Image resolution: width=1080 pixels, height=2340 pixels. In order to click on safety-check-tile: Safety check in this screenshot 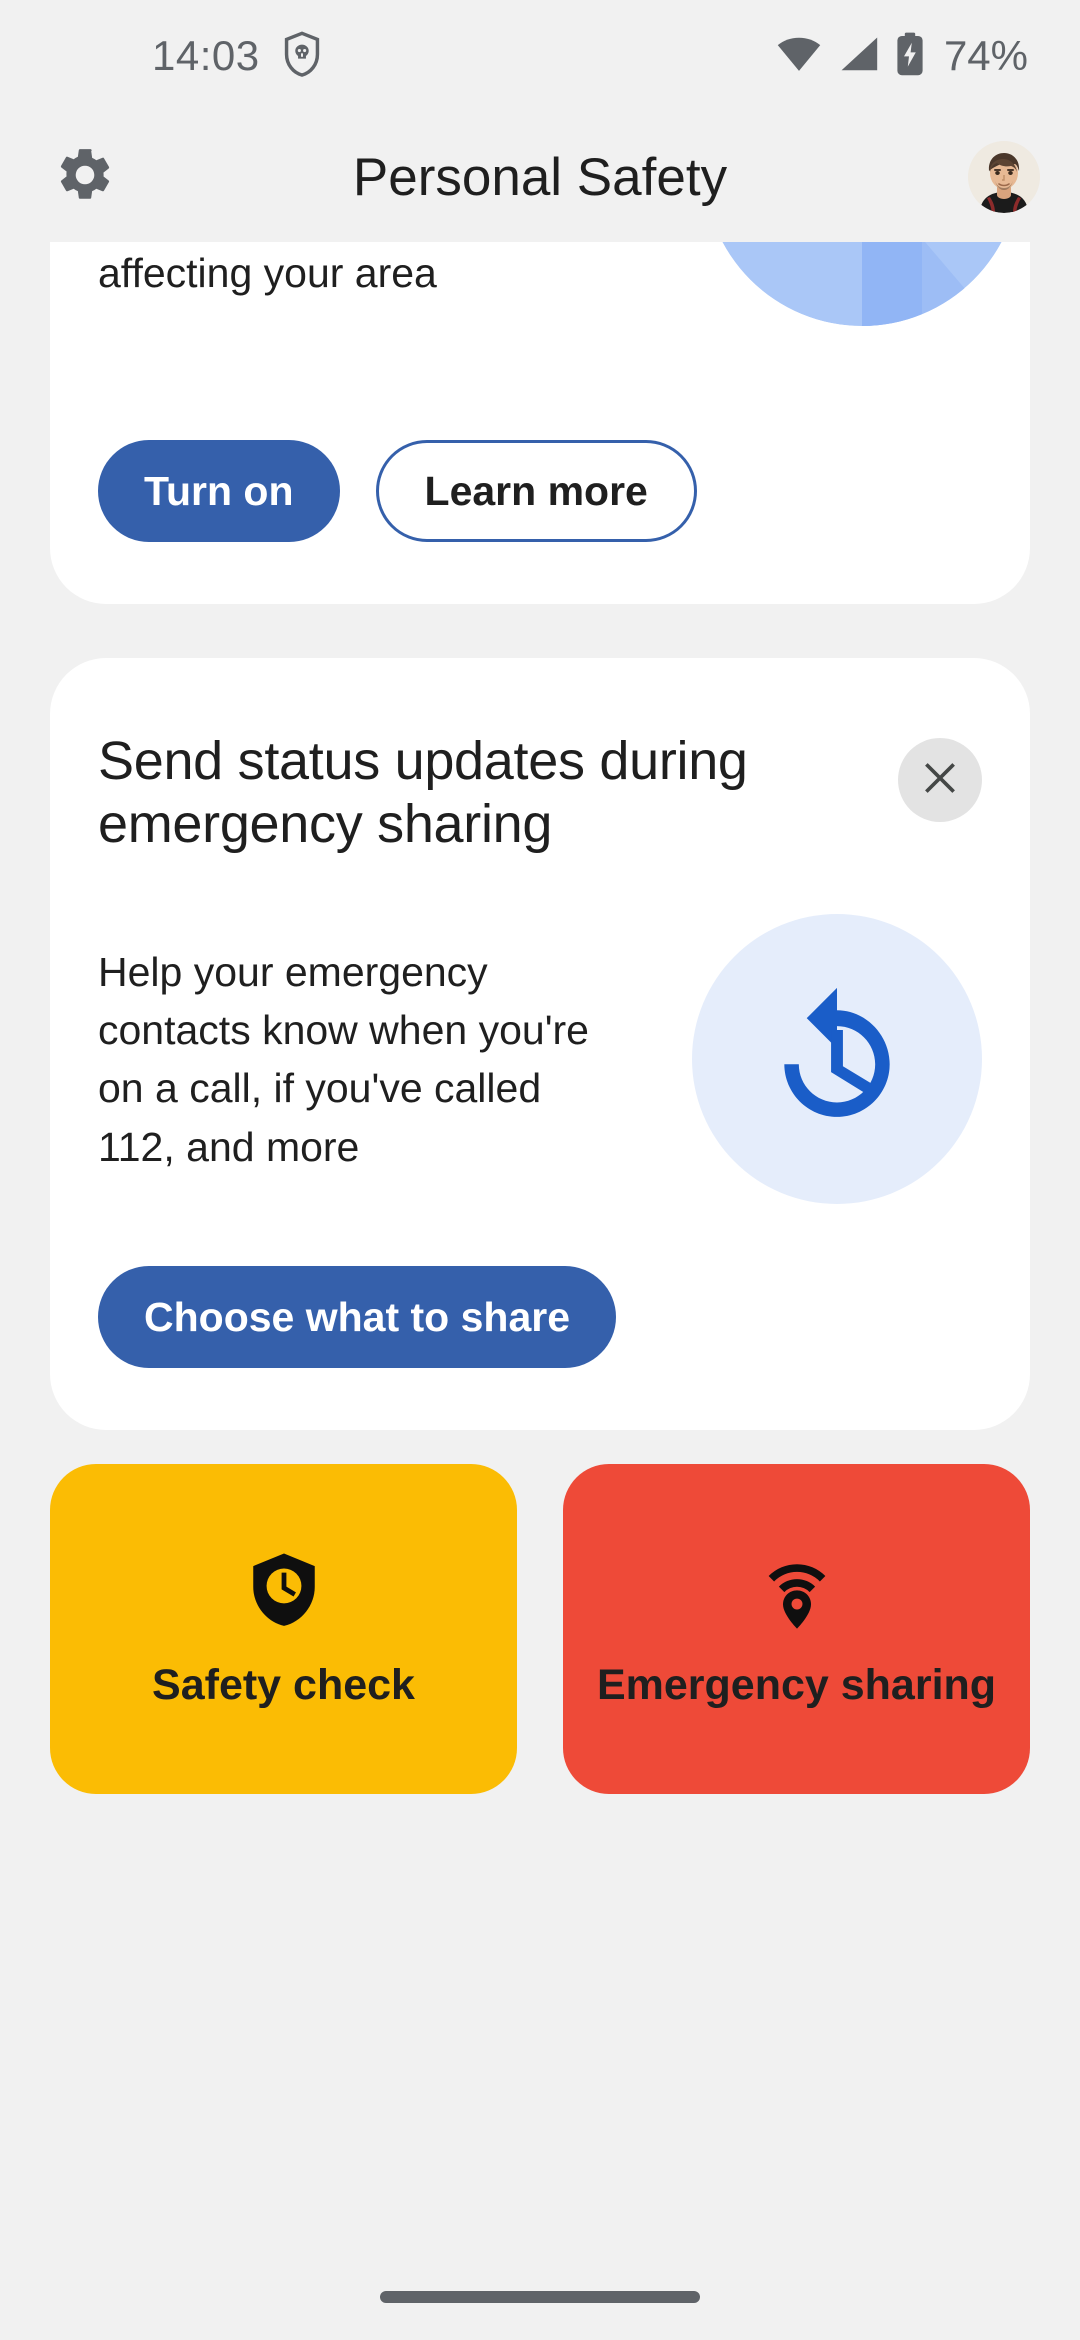, I will do `click(283, 1629)`.